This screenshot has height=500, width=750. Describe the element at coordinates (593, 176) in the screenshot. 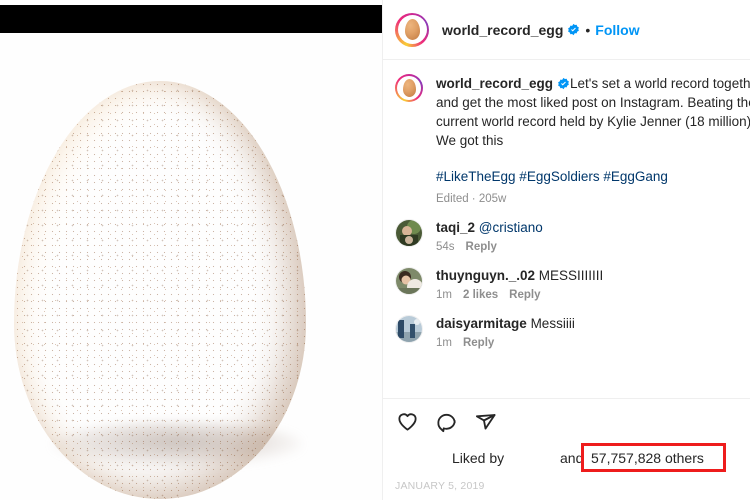

I see `caption-hashtags: #LikeTheEgg #EggSoldiers #EggGang` at that location.